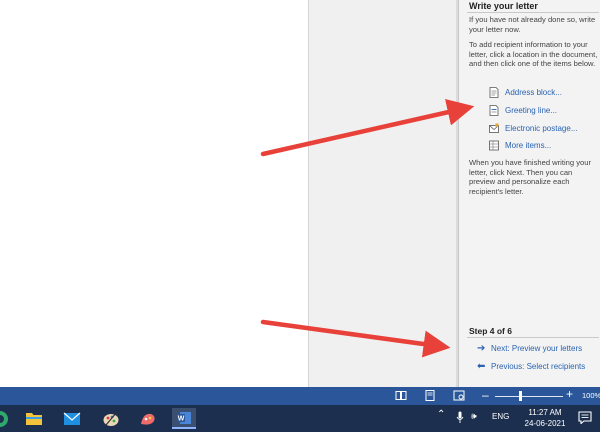 The width and height of the screenshot is (600, 432). I want to click on folder-icon, so click(34, 419).